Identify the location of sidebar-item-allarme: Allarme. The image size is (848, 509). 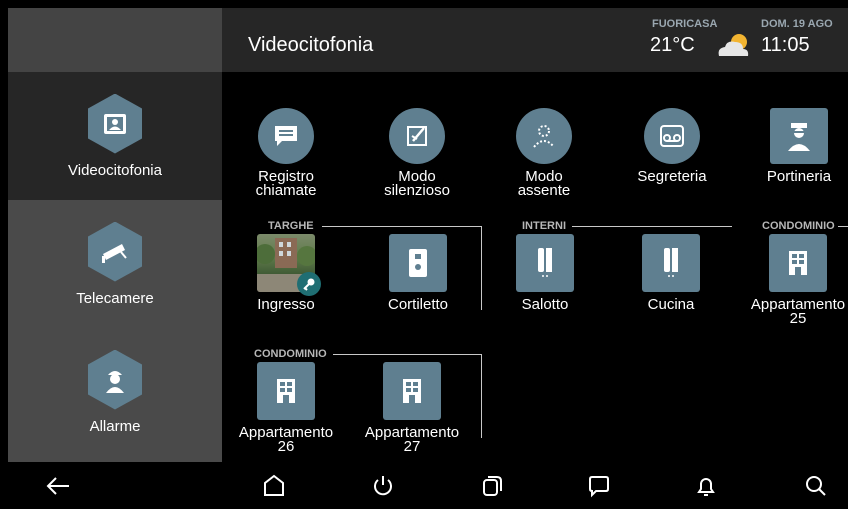
(115, 392).